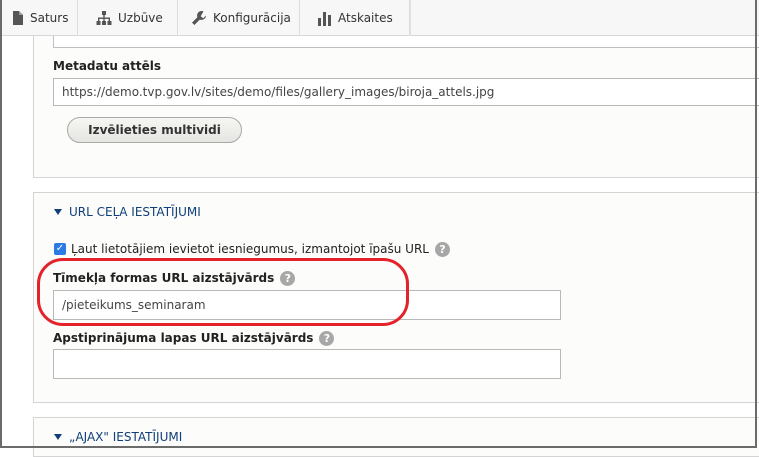 The width and height of the screenshot is (759, 457). What do you see at coordinates (140, 18) in the screenshot?
I see `toolbar-label: Uzbūve` at bounding box center [140, 18].